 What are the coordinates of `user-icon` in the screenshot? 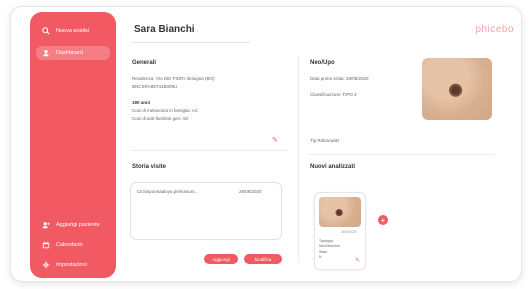 It's located at (46, 53).